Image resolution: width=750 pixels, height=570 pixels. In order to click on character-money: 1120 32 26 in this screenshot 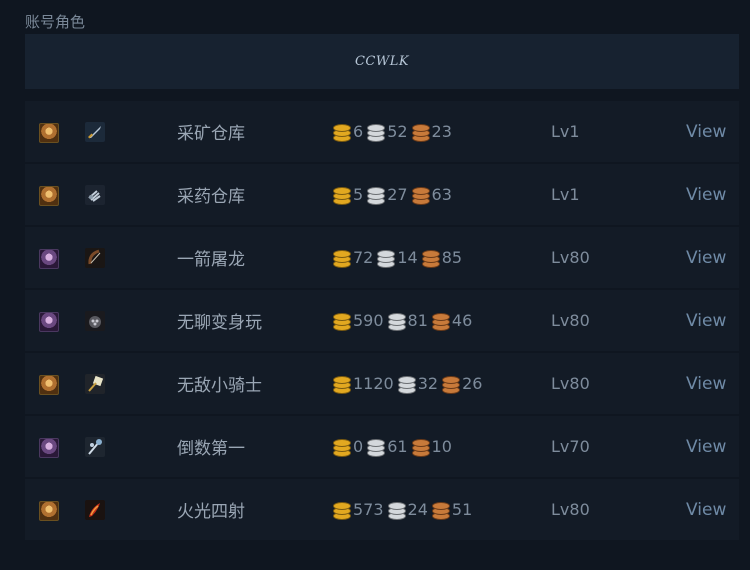, I will do `click(409, 383)`.